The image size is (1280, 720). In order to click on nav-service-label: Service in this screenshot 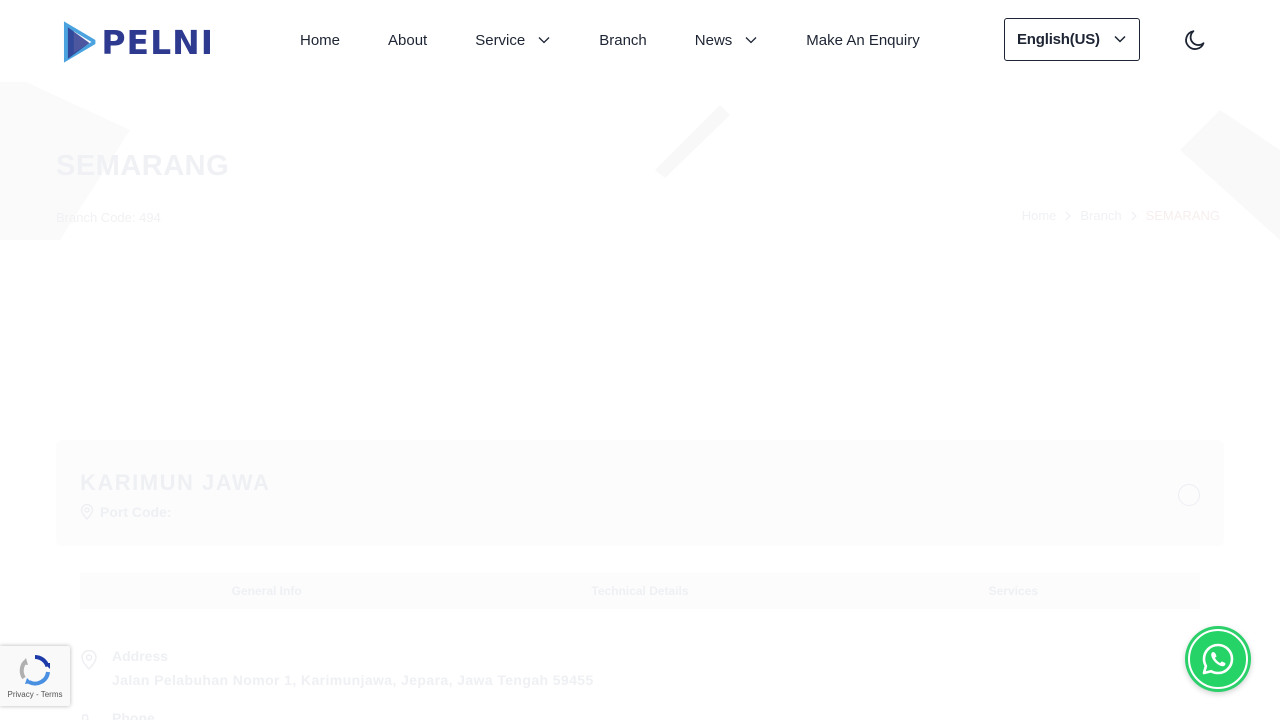, I will do `click(500, 40)`.